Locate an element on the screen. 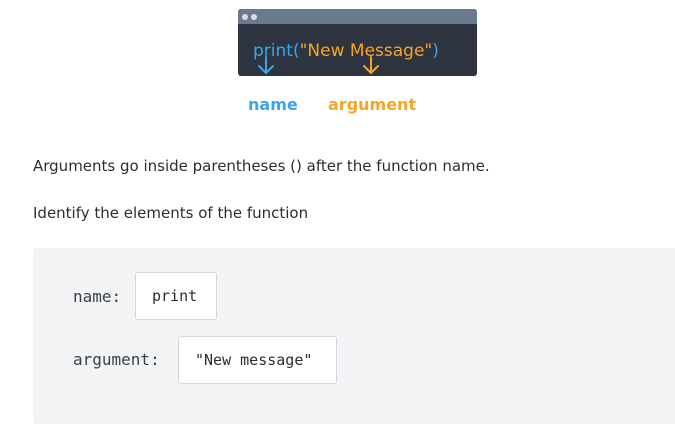  name-answer-field: print is located at coordinates (176, 296).